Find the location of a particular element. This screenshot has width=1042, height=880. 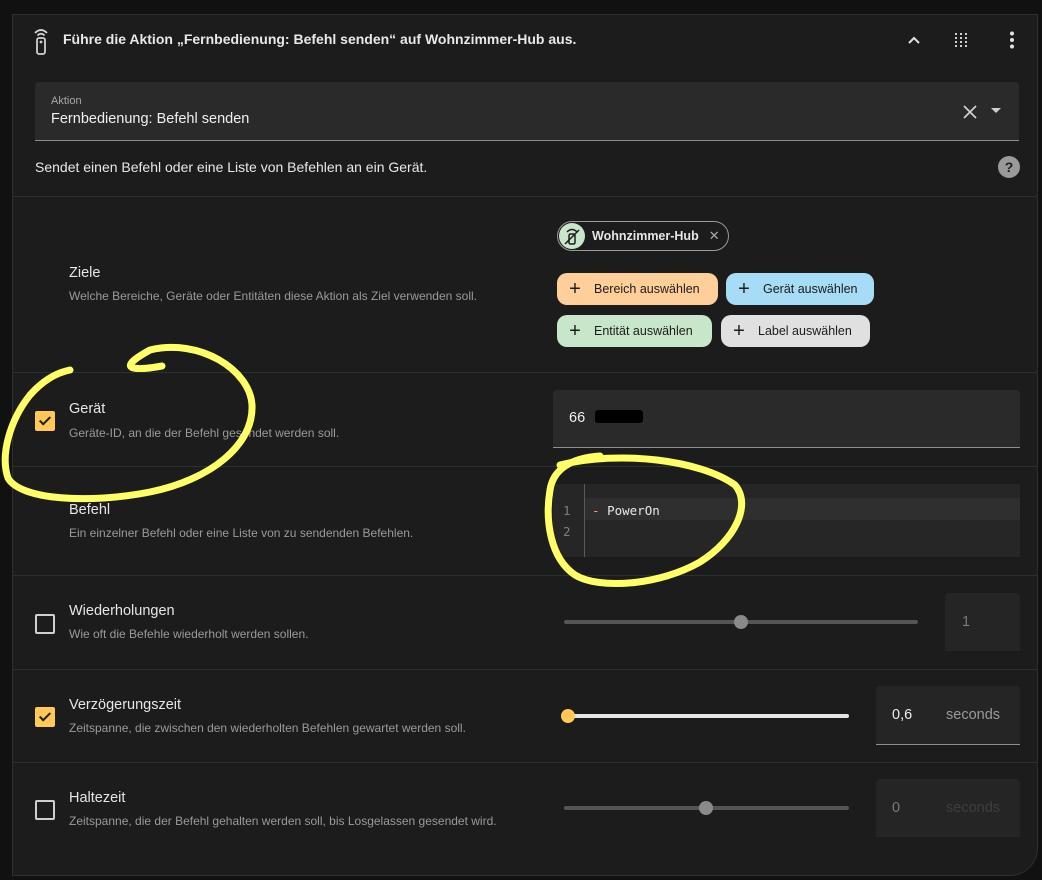

device-title: Gerät is located at coordinates (87, 409).